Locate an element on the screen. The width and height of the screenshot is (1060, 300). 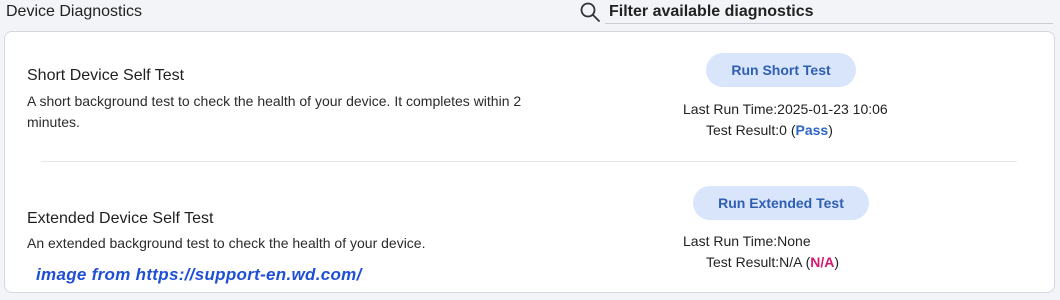
result-status-pass: Pass is located at coordinates (812, 130).